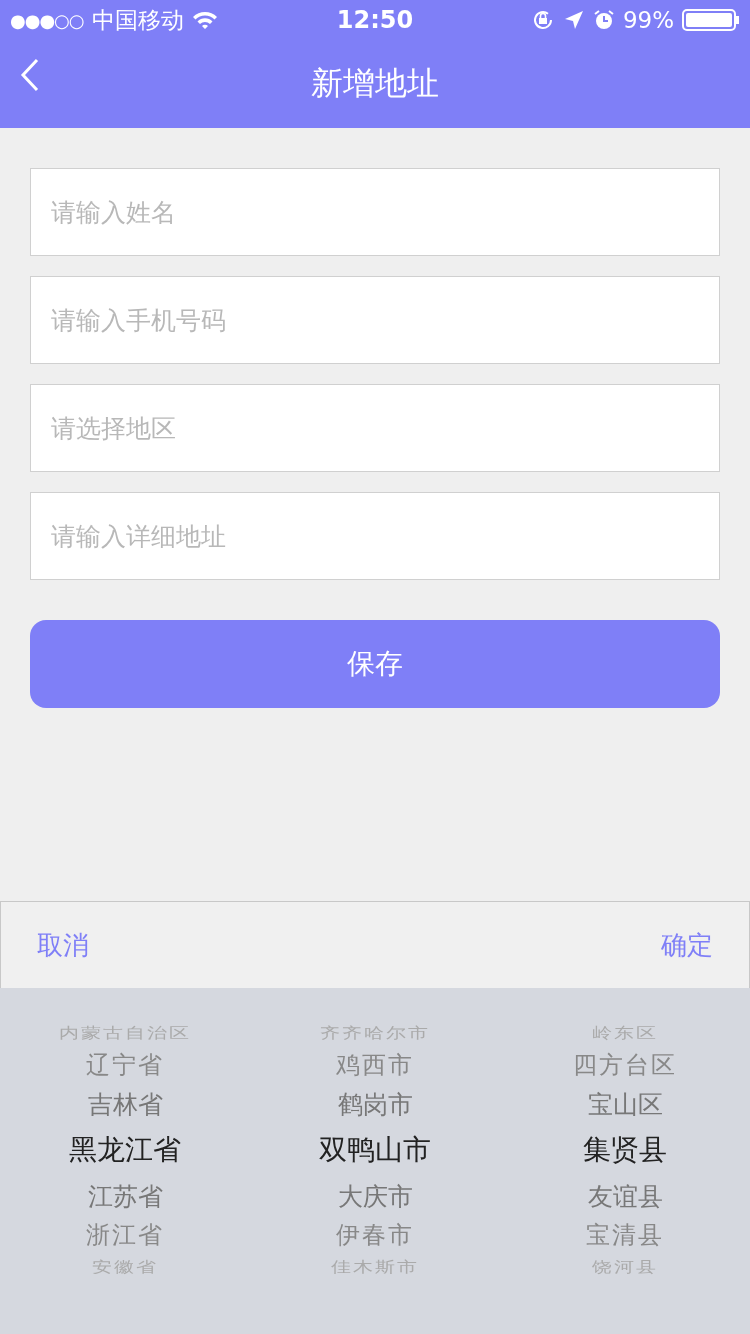  I want to click on picker-option: 大庆市, so click(375, 1196).